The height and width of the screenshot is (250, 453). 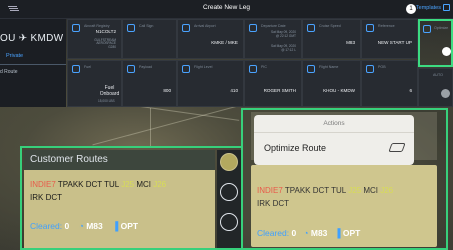 What do you see at coordinates (435, 87) in the screenshot?
I see `auto-cell: AUTO` at bounding box center [435, 87].